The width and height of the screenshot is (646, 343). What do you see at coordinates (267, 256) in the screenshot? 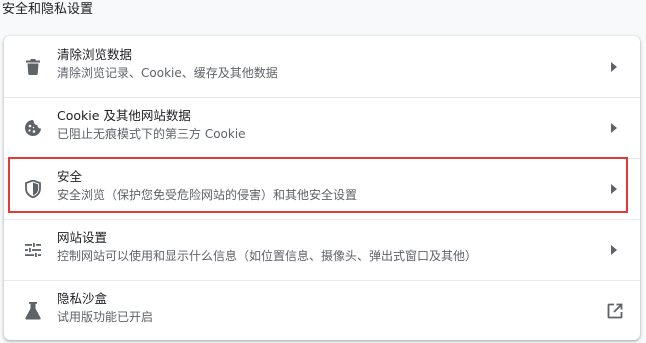
I see `row-subtitle: 控制网站可以使用和显示什么信息（如位置信息、摄像头、弹出式窗口及其他）` at bounding box center [267, 256].